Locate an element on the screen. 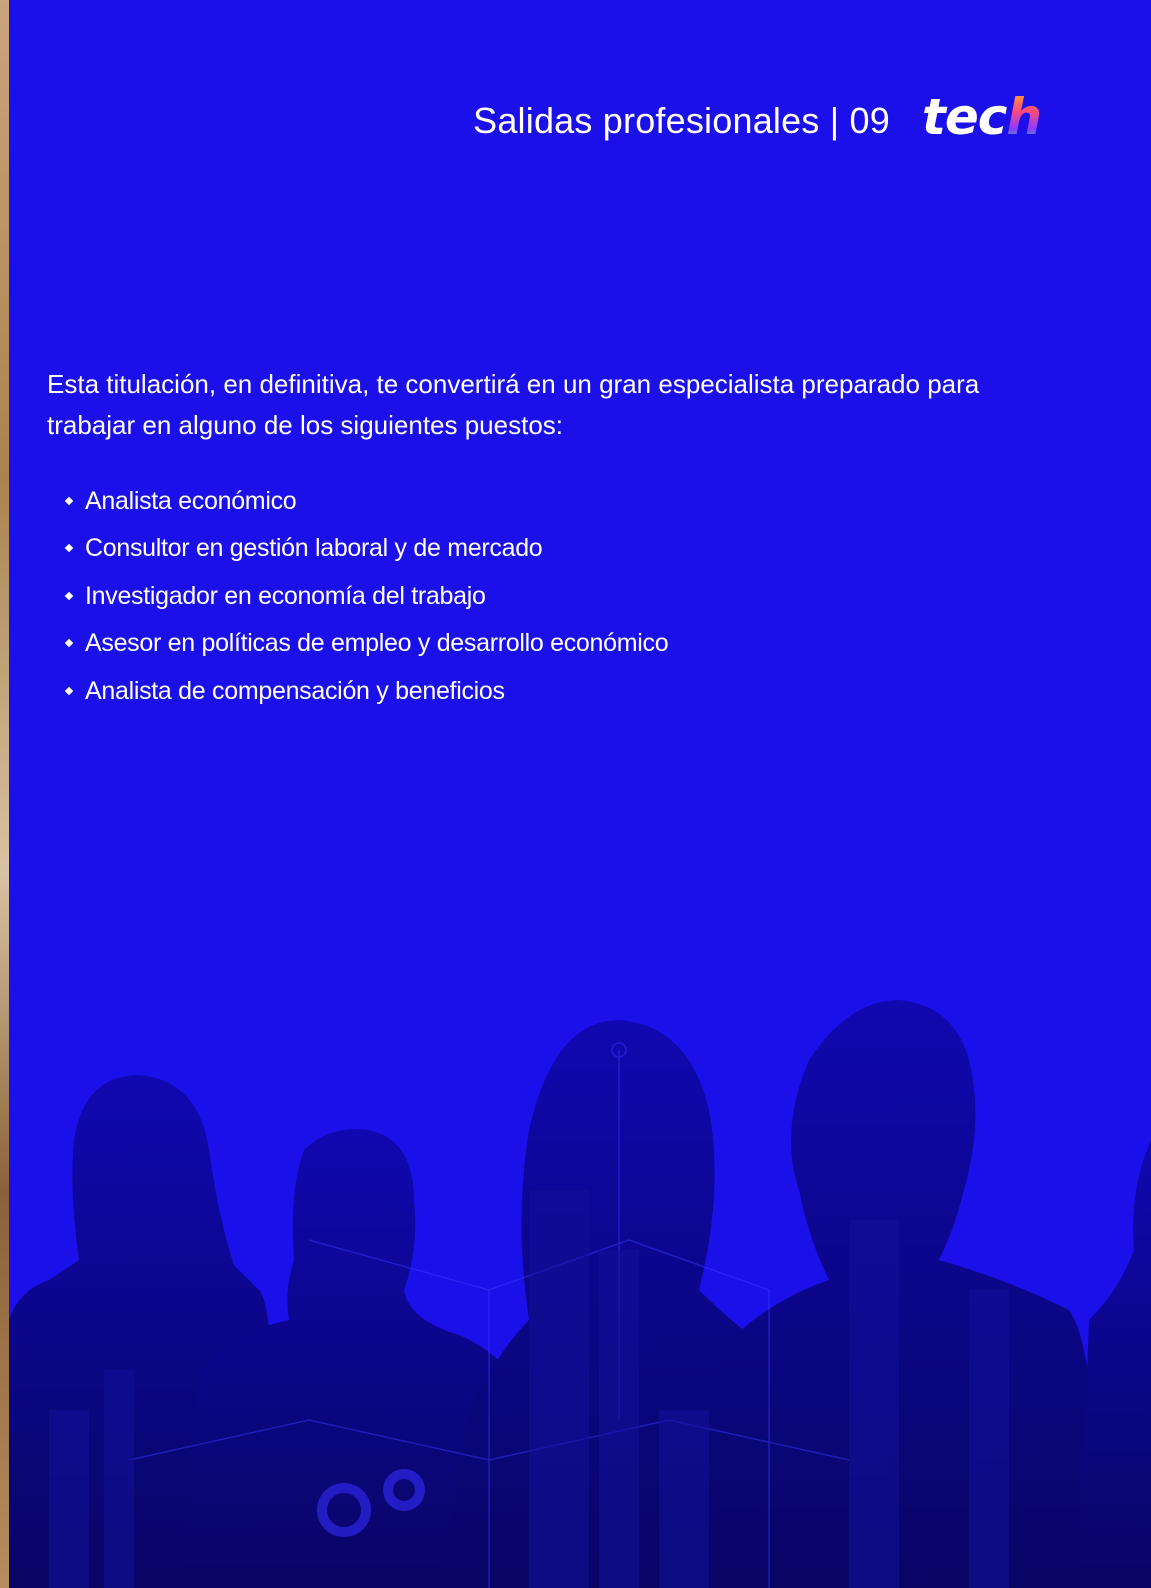 This screenshot has height=1588, width=1151. background-photo-strip is located at coordinates (4, 794).